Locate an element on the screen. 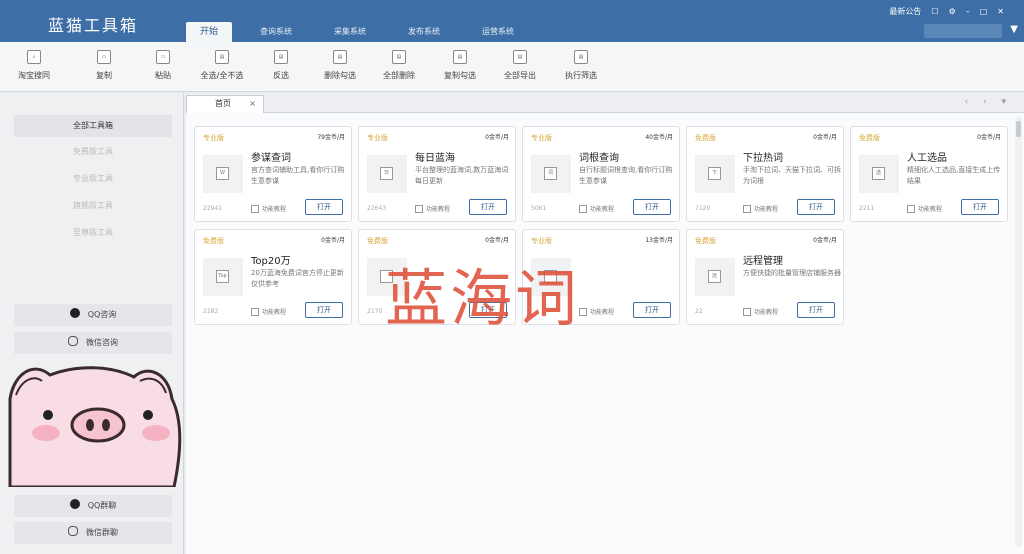 The width and height of the screenshot is (1024, 554). card-description: 20万蓝海免费词官方停止更新仅供参考 is located at coordinates (297, 278).